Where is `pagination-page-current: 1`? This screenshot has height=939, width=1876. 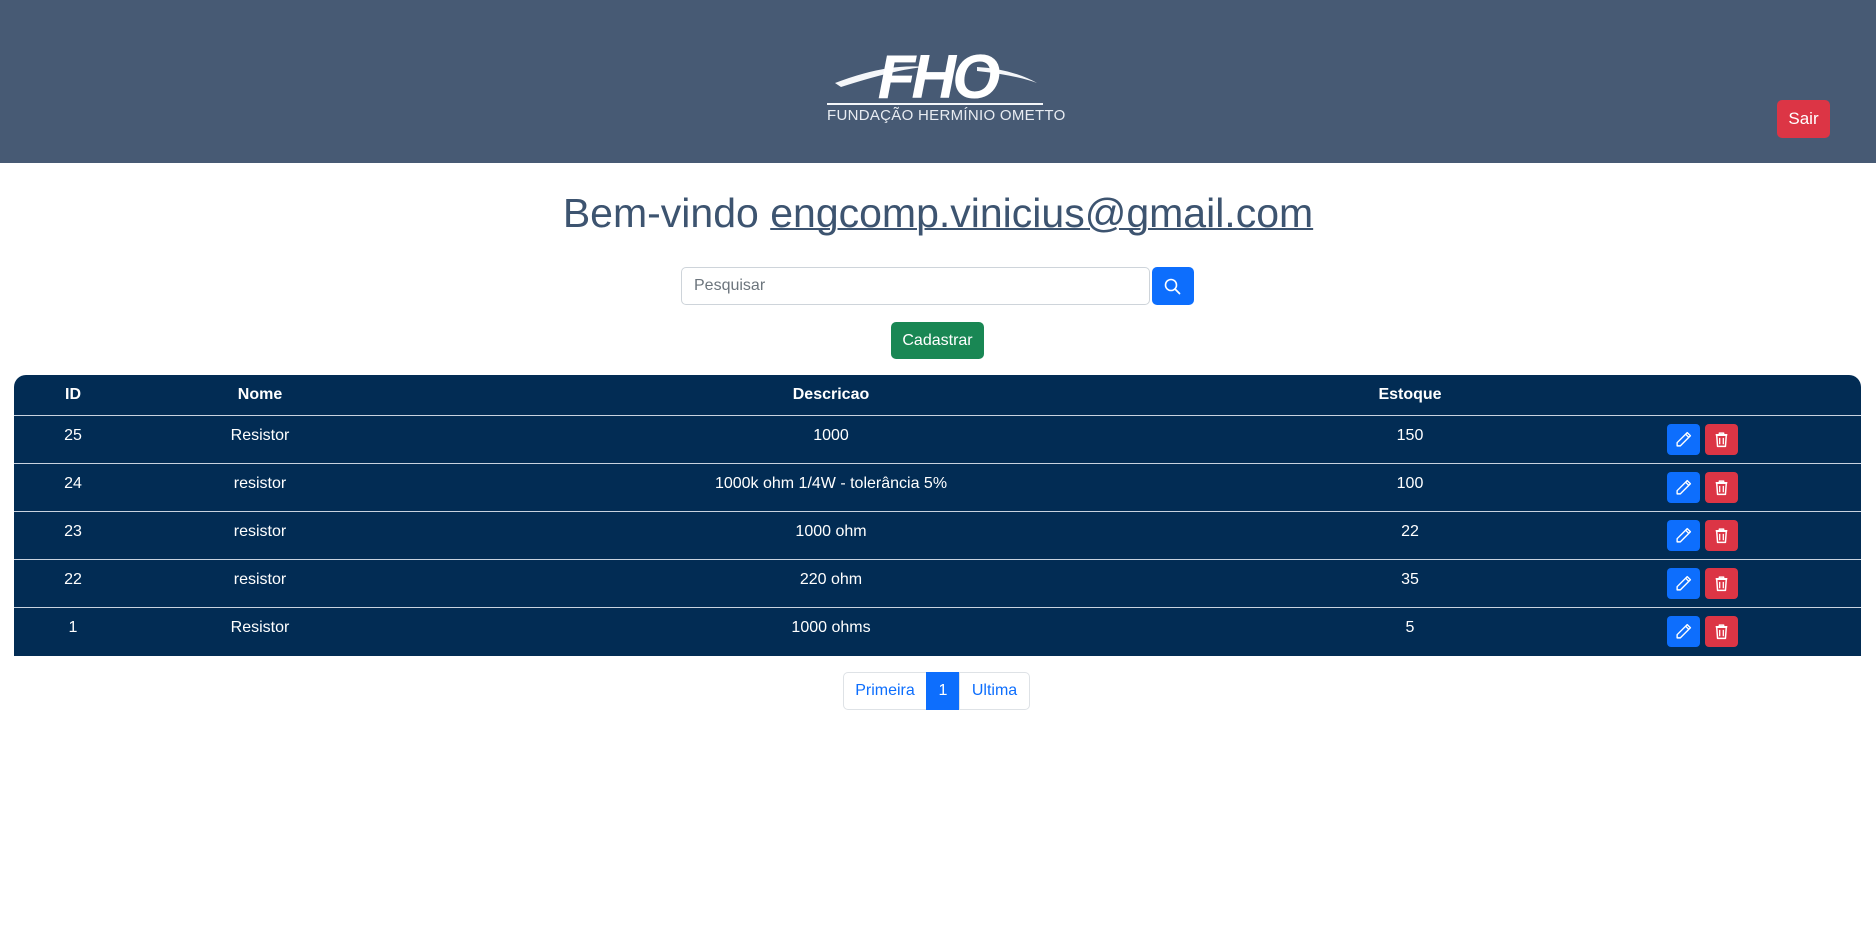
pagination-page-current: 1 is located at coordinates (943, 691).